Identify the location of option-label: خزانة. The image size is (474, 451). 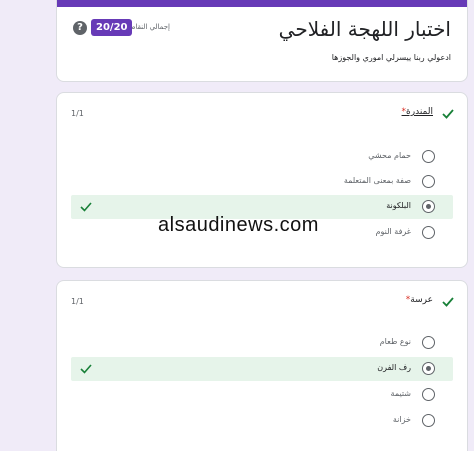
(401, 419).